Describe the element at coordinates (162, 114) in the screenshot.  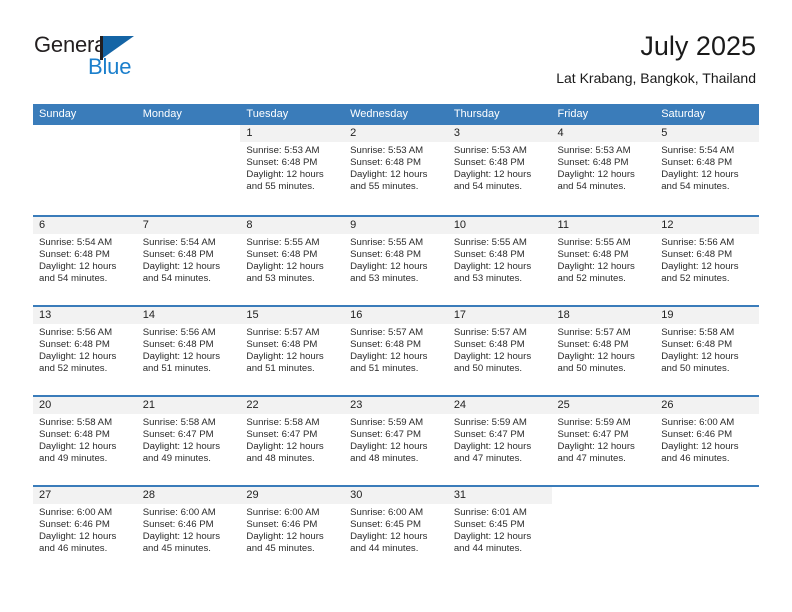
I see `weekday-header-monday: Monday` at that location.